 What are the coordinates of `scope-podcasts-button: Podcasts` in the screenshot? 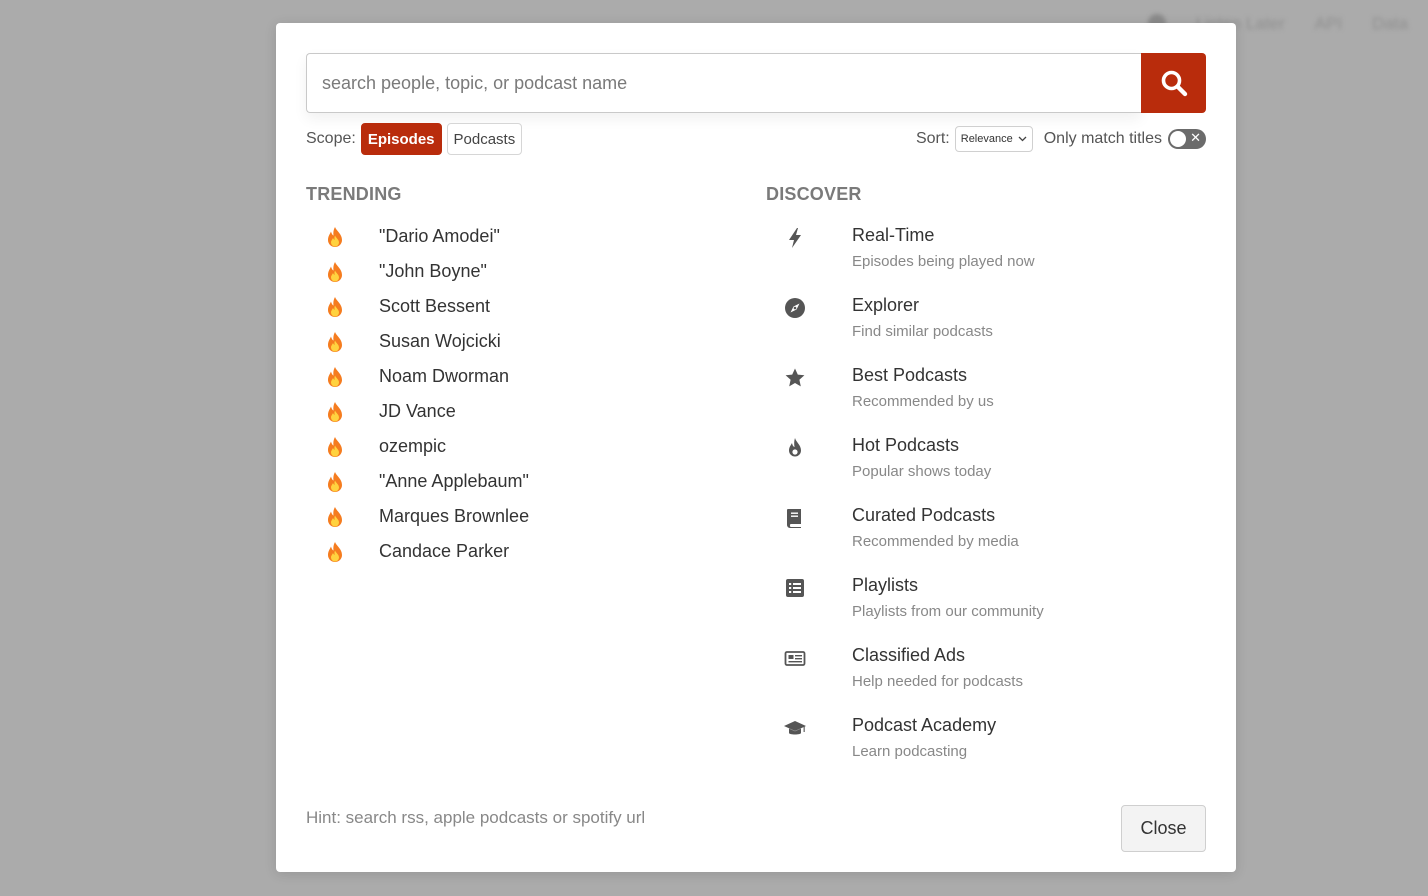 It's located at (484, 139).